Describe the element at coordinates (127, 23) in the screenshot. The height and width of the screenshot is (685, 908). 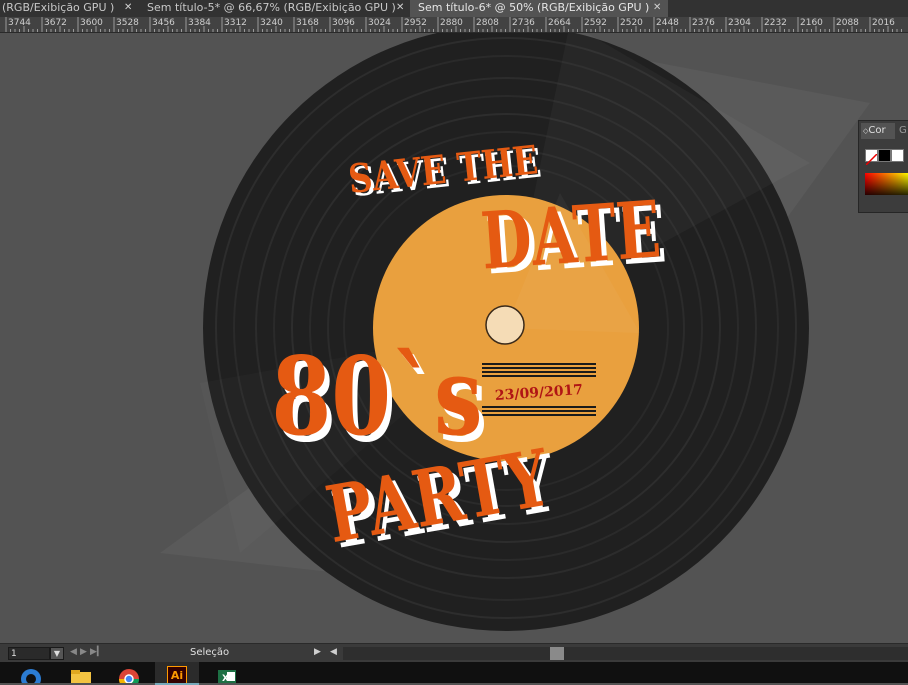
I see `ruler-label: 3528` at that location.